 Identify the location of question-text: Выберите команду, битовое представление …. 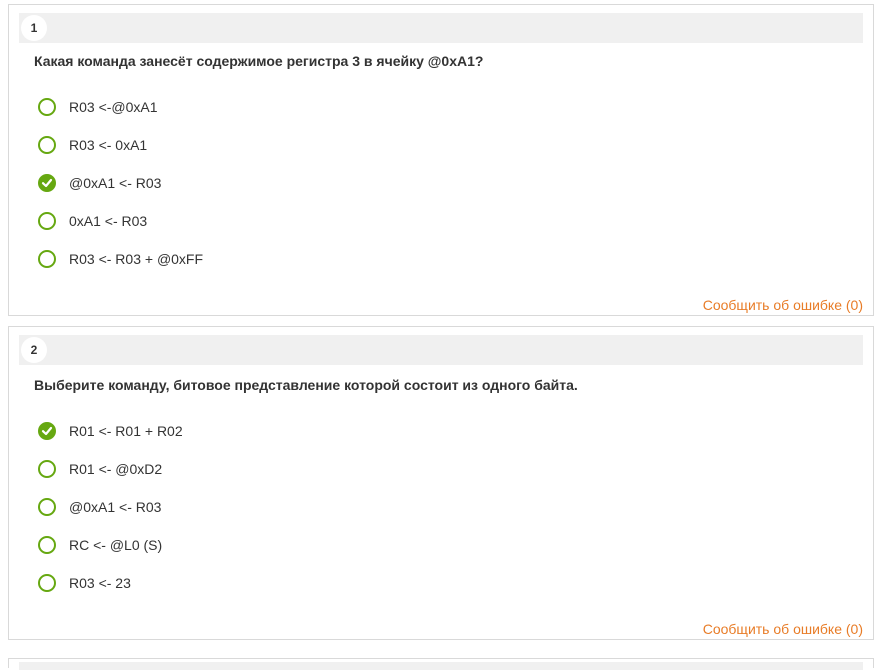
(306, 385).